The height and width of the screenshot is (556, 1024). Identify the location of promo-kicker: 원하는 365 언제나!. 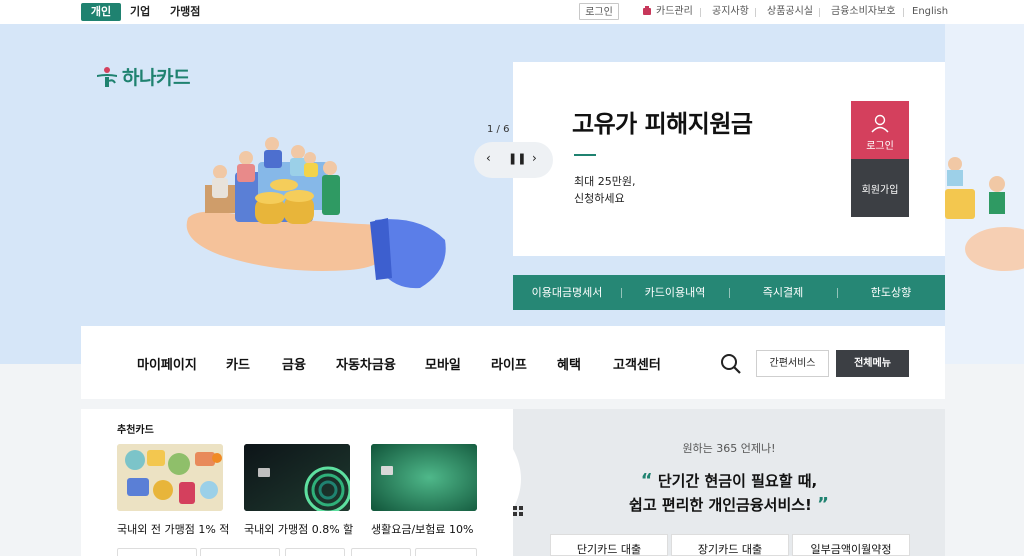
(729, 448).